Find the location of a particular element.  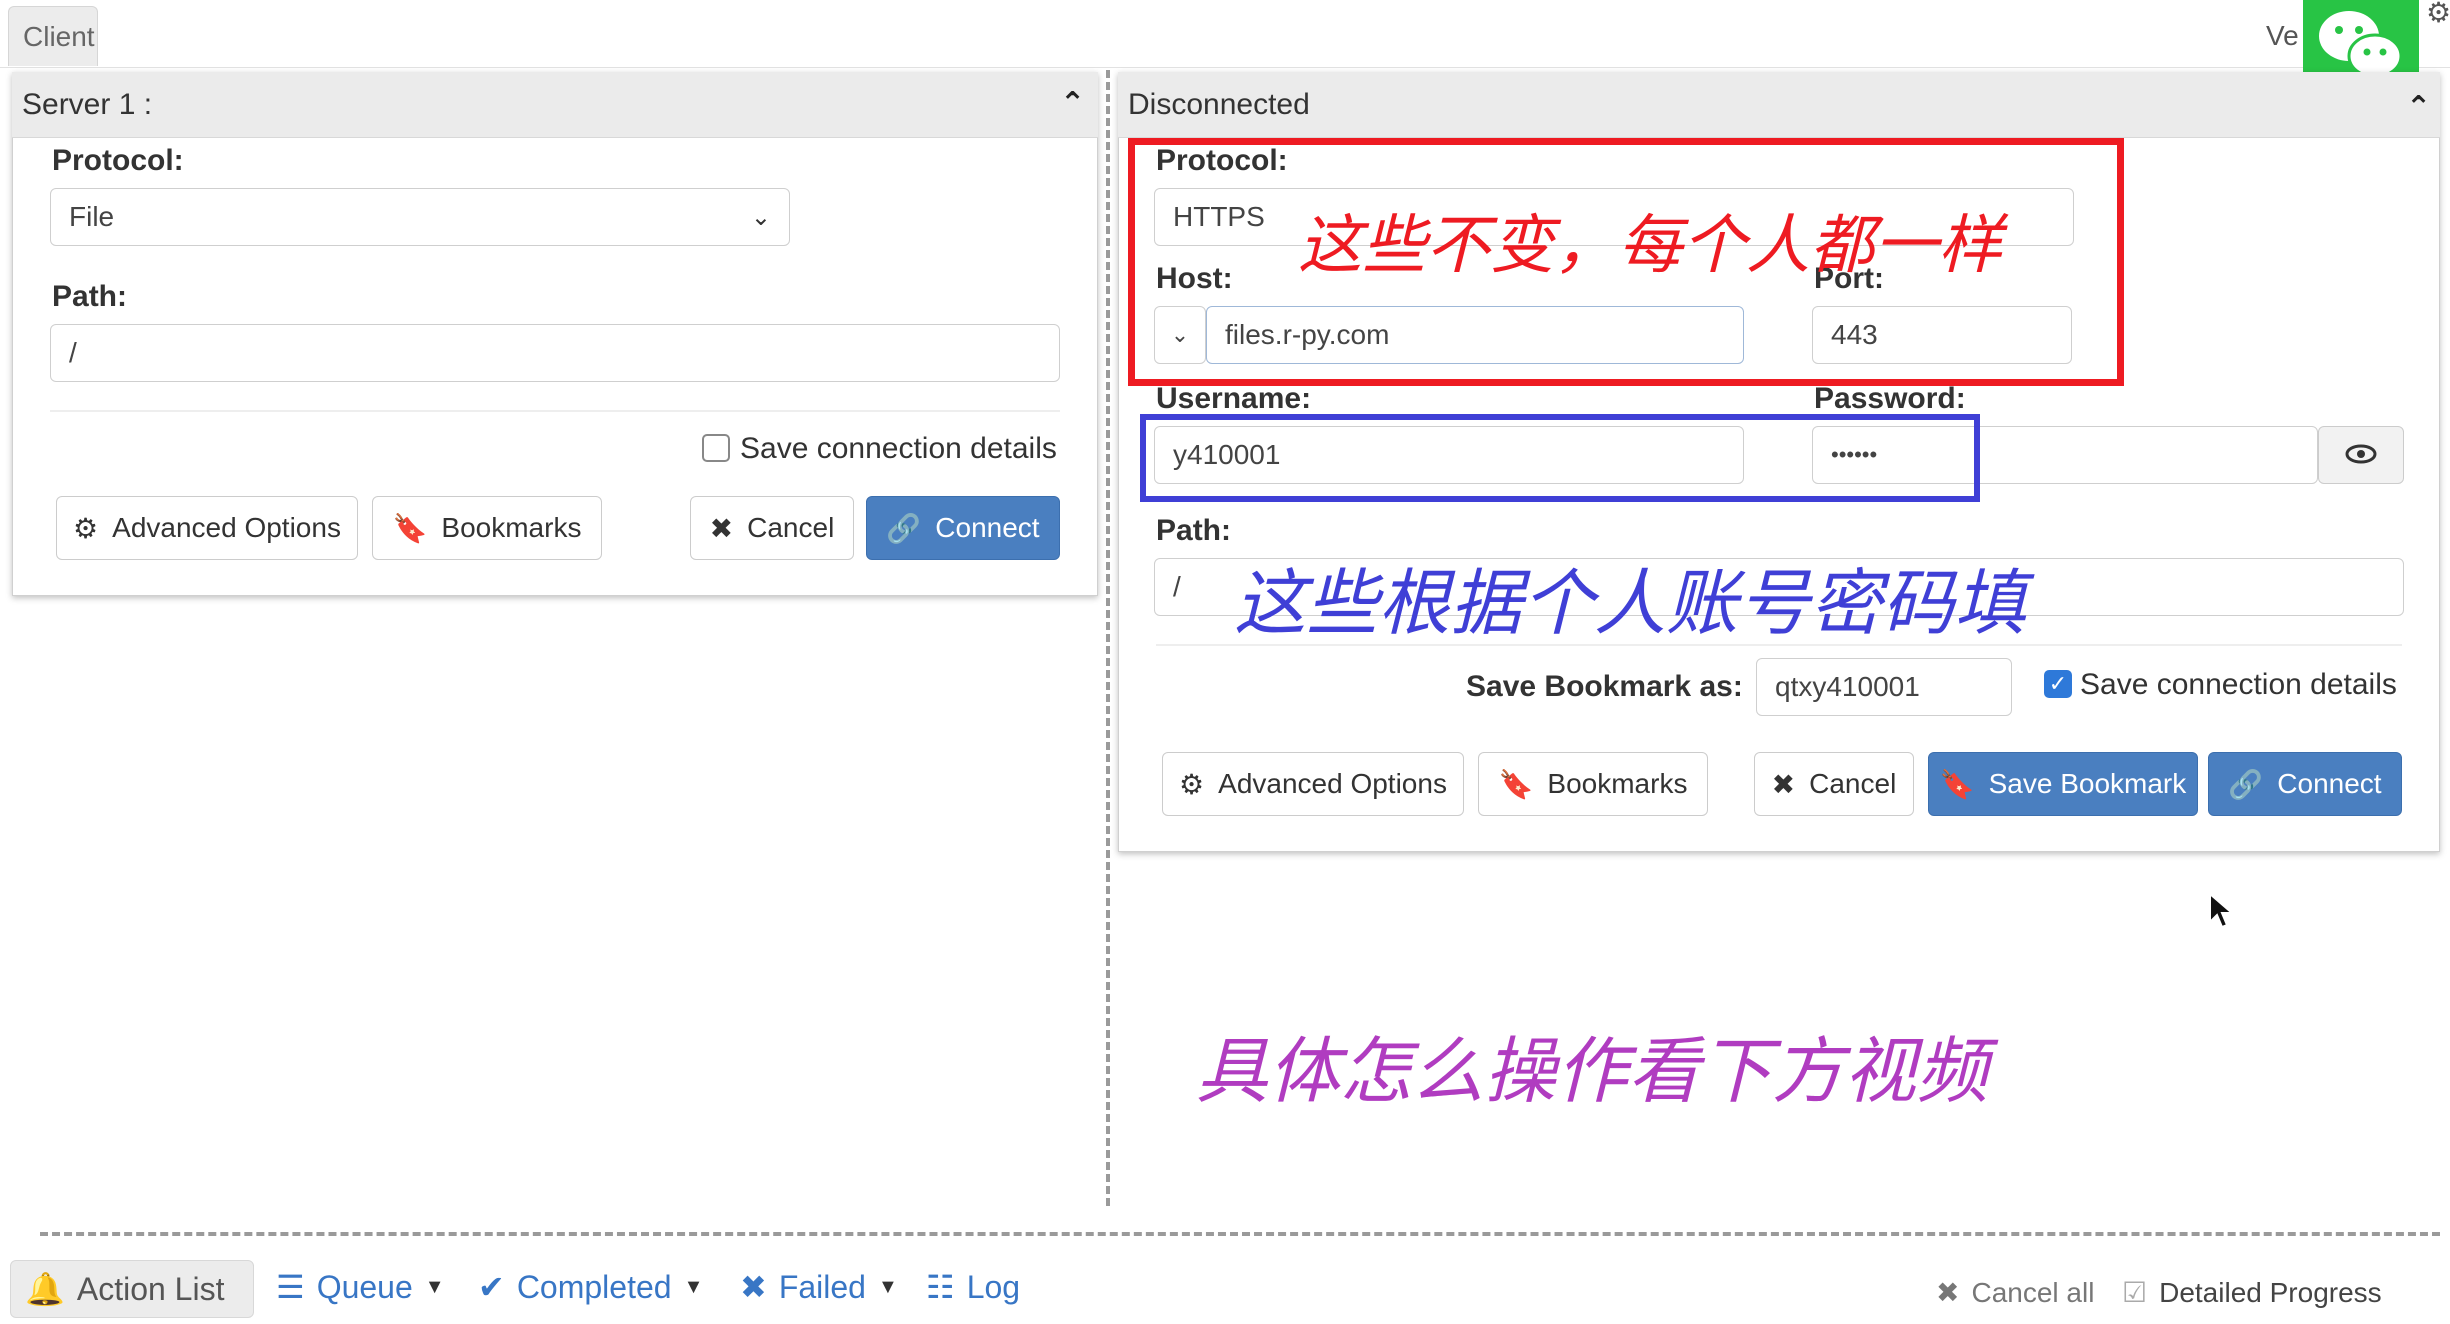

tab-failed: ✖ Failed ▼ is located at coordinates (819, 1287).